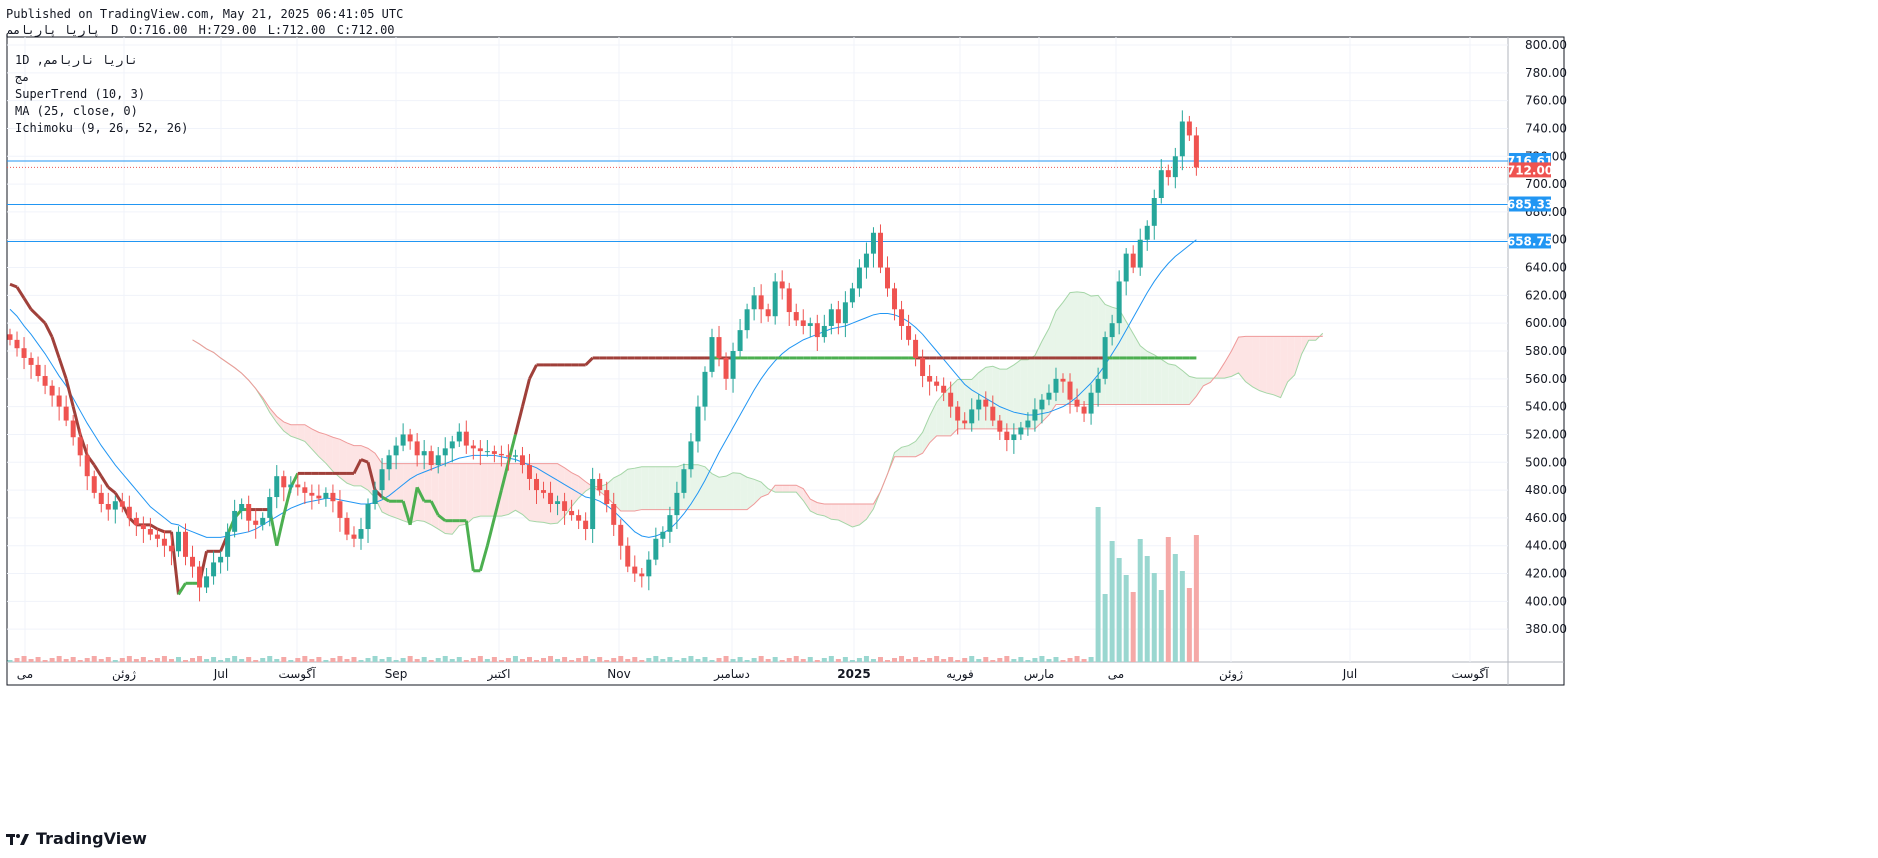 The image size is (1878, 858). What do you see at coordinates (1546, 268) in the screenshot?
I see `y-tick-label: 640.00` at bounding box center [1546, 268].